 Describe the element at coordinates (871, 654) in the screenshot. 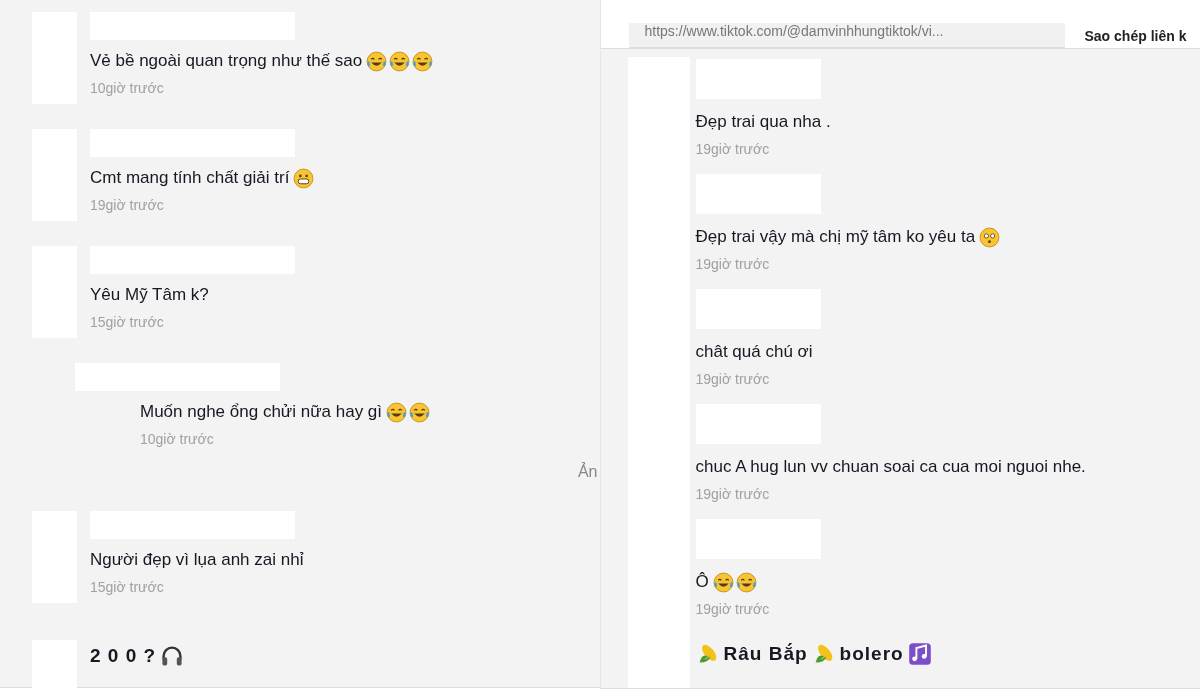

I see `username: bolero` at that location.